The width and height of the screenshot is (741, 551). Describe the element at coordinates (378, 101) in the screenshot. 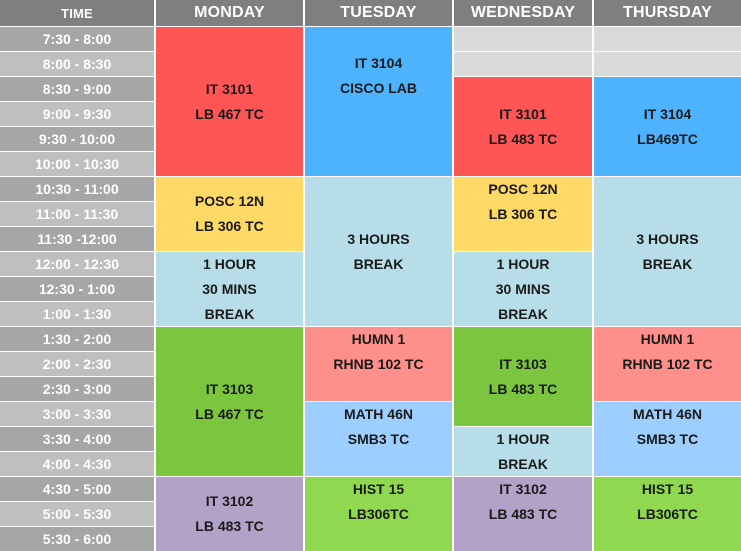

I see `class-block-it3104-tuesday: IT 3104 CISCO LAB` at that location.